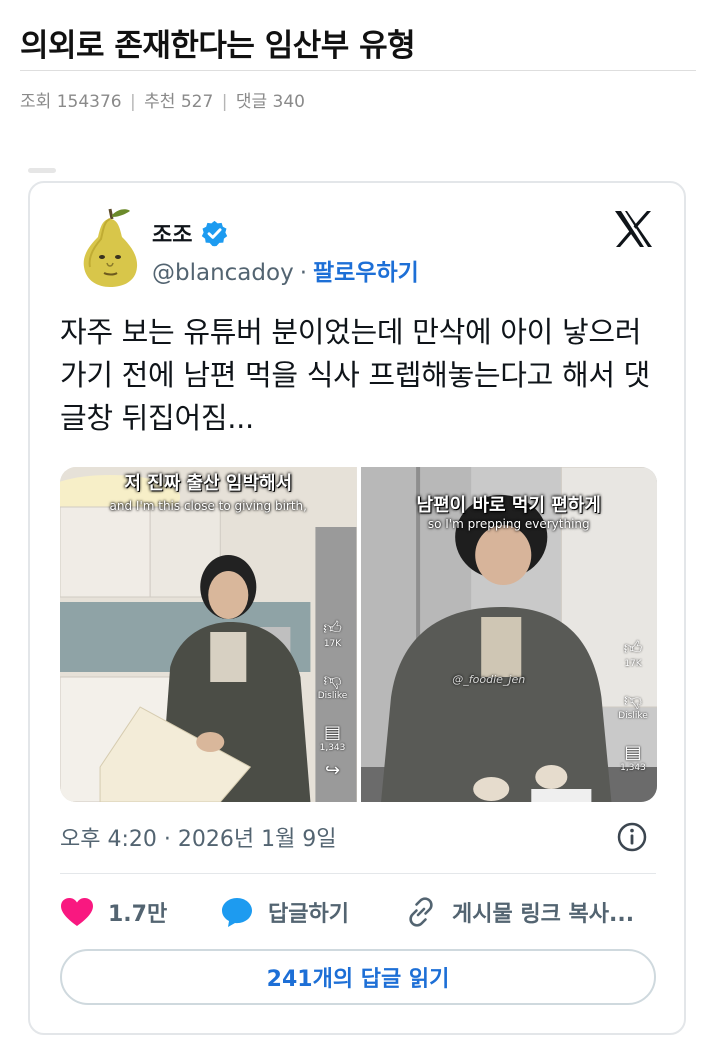  What do you see at coordinates (223, 273) in the screenshot?
I see `user-handle: @blancadoy` at bounding box center [223, 273].